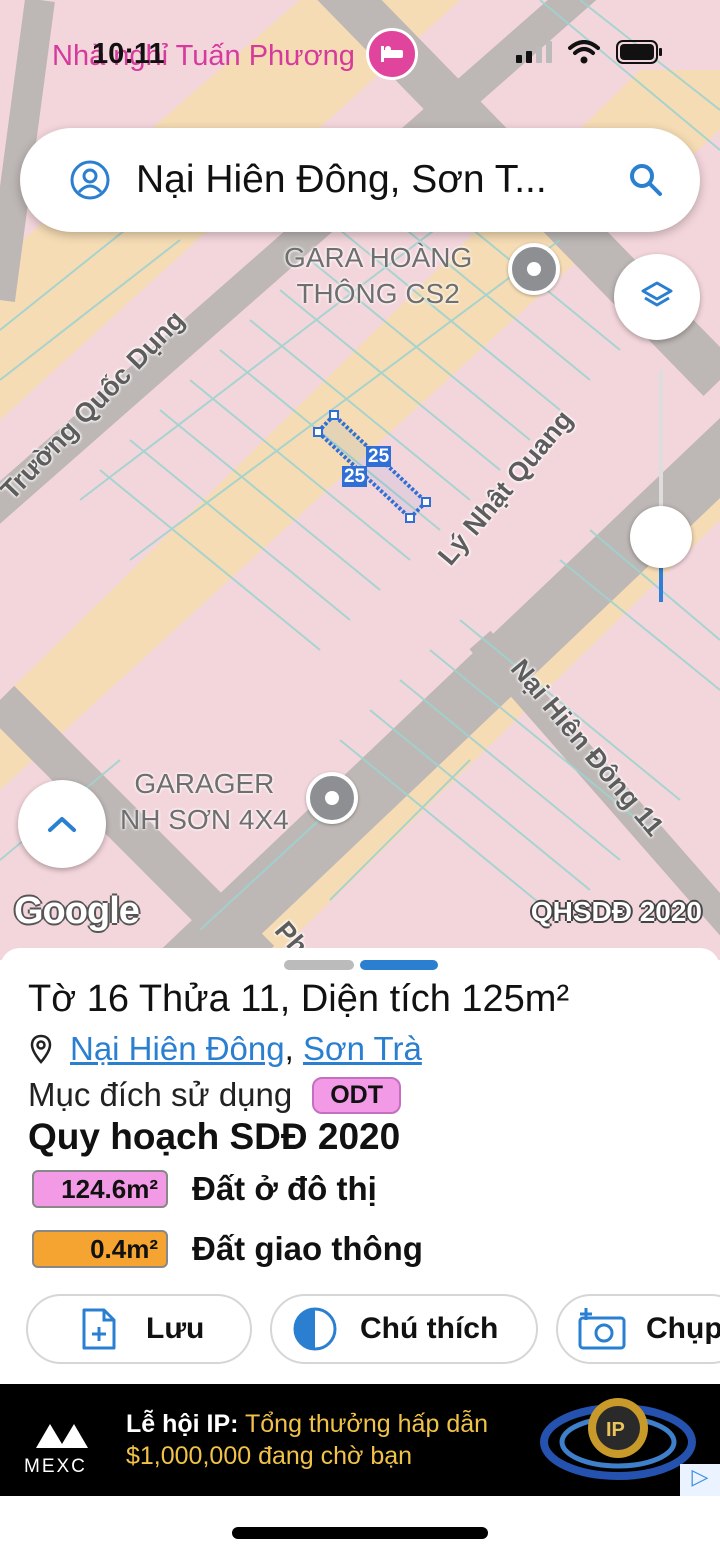  Describe the element at coordinates (404, 1329) in the screenshot. I see `legend-button: Chú thích` at that location.